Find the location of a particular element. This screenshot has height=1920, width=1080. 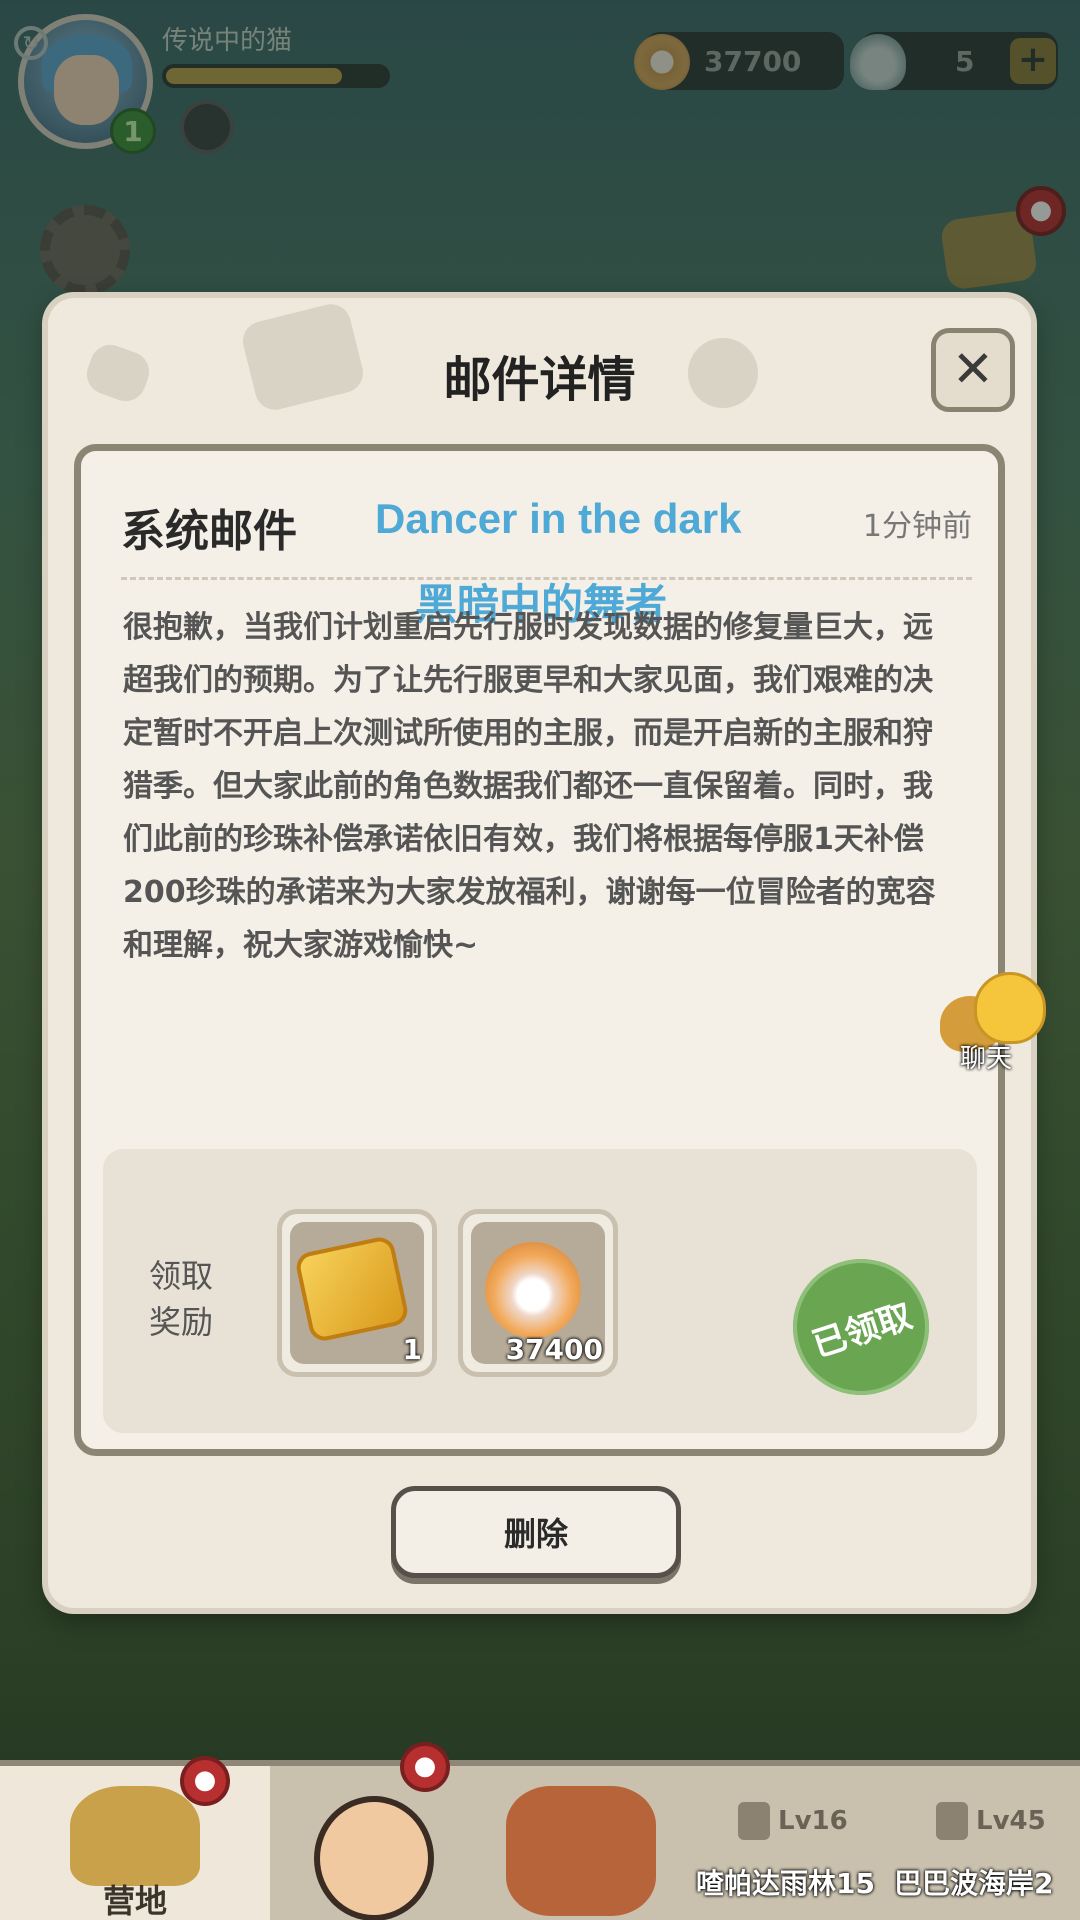

pearl-icon is located at coordinates (533, 1290).